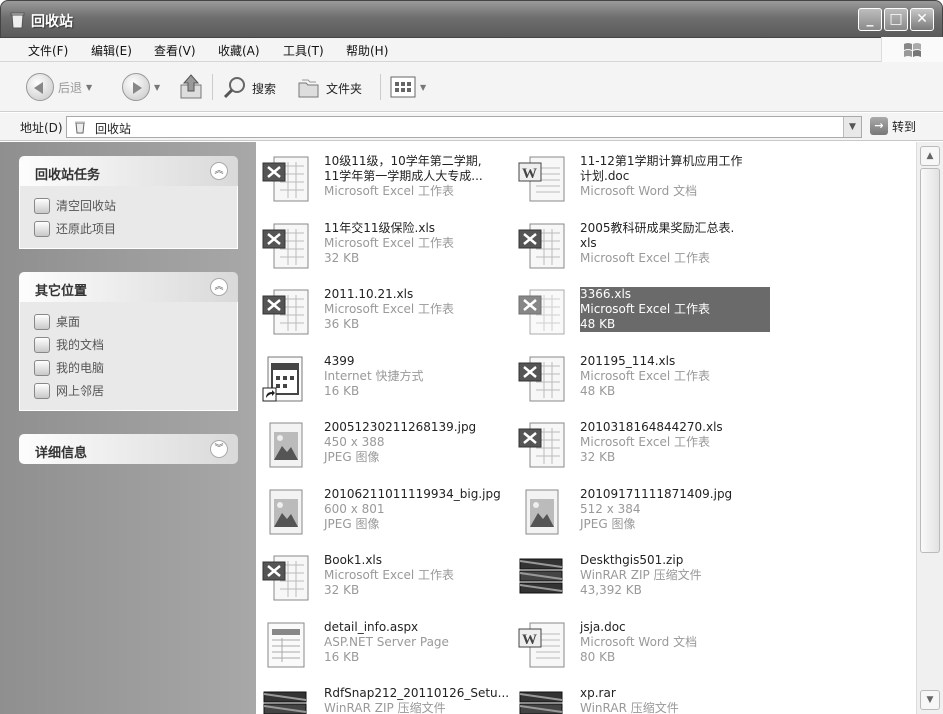  Describe the element at coordinates (59, 87) in the screenshot. I see `back-button: 后退 ▼` at that location.